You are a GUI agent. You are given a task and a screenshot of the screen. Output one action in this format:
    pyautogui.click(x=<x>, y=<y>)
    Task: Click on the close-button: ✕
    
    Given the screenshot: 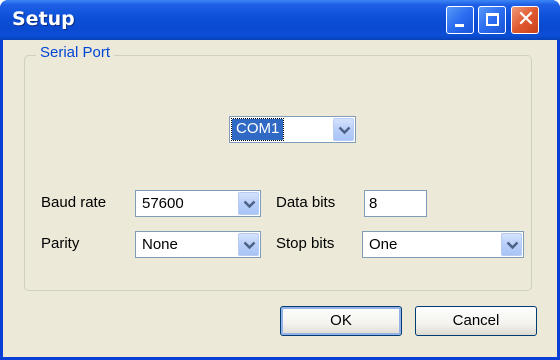 What is the action you would take?
    pyautogui.click(x=525, y=20)
    